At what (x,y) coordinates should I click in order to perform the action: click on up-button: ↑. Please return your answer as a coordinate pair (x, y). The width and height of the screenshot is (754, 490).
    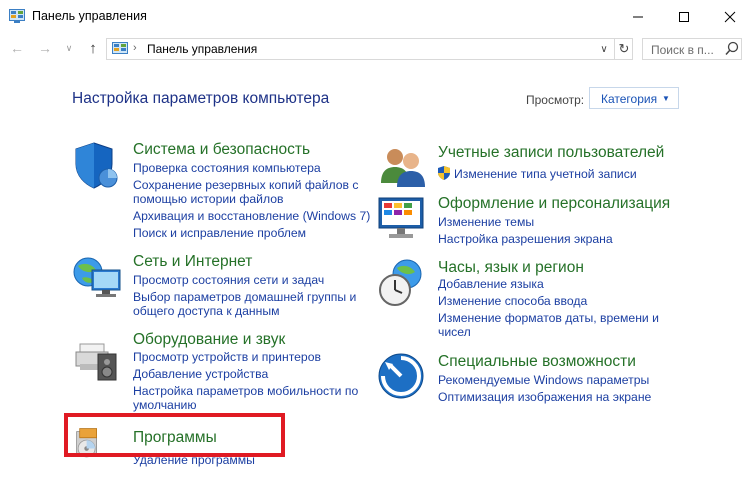
    Looking at the image, I should click on (93, 48).